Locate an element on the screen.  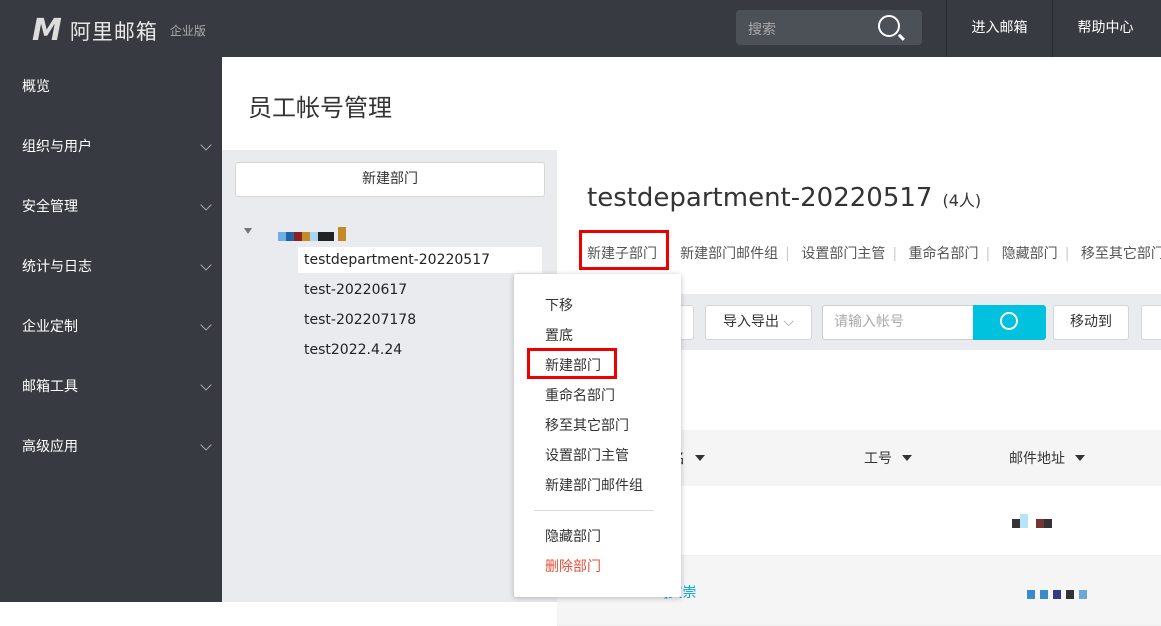
logo-text: 阿里邮箱 is located at coordinates (113, 31).